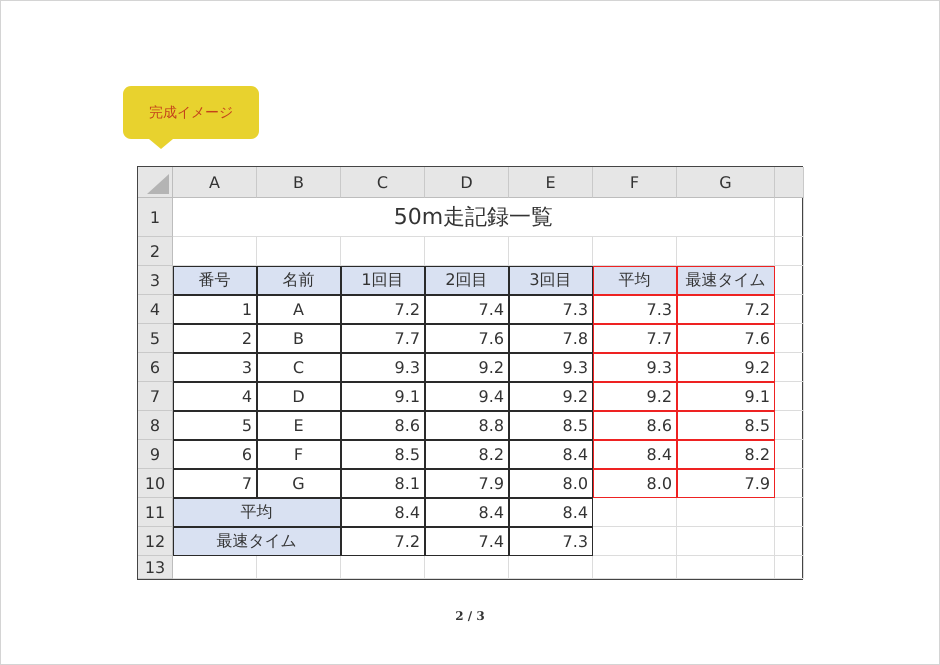 This screenshot has width=940, height=665. Describe the element at coordinates (470, 616) in the screenshot. I see `page-indicator: 2 / 3` at that location.